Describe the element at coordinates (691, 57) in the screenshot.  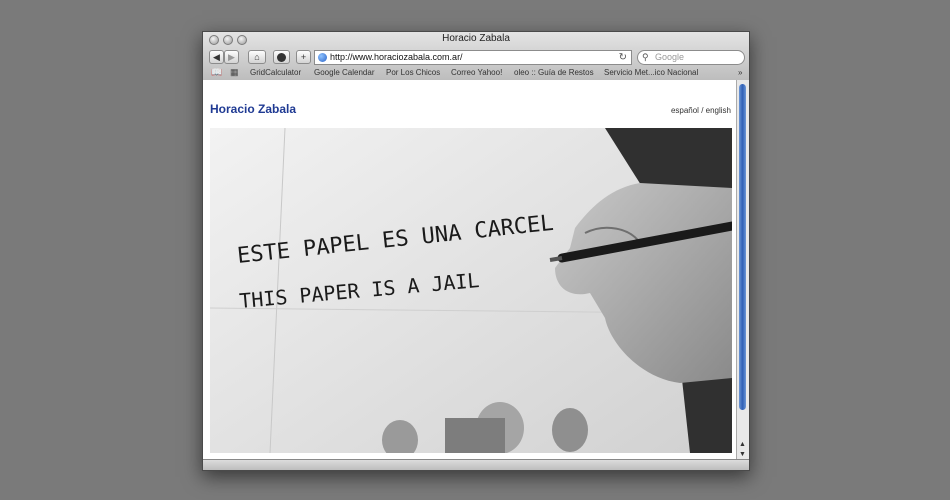
I see `search-field: ⚲ Google` at that location.